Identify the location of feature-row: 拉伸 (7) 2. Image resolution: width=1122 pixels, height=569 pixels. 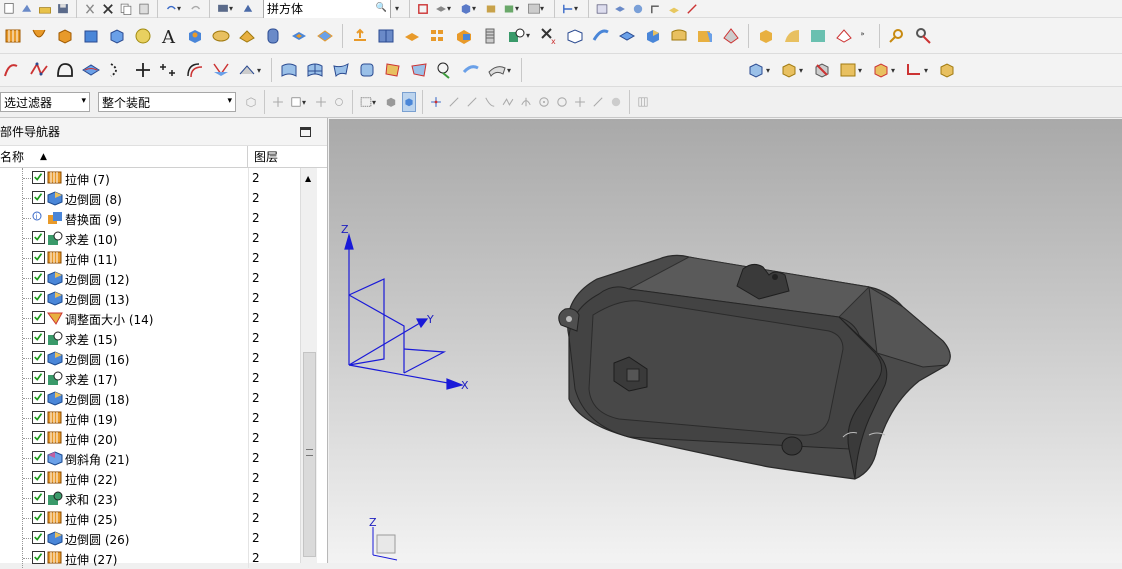
(150, 178).